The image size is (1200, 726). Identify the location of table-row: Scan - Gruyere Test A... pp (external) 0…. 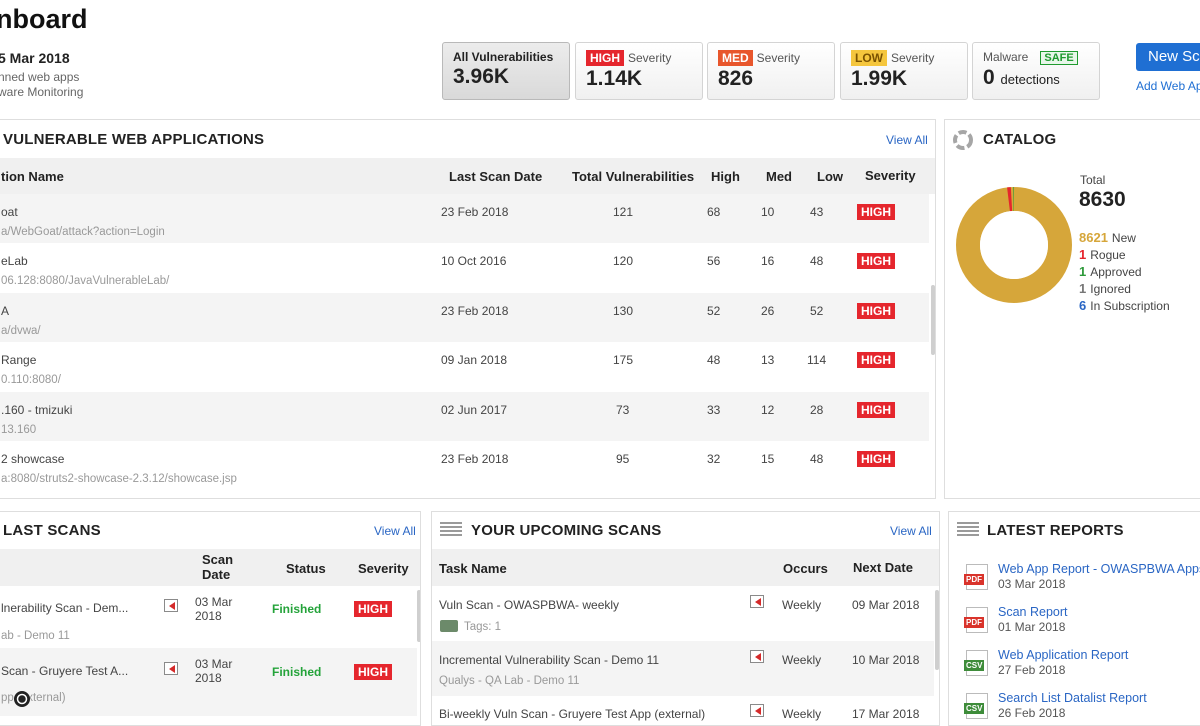
(208, 682).